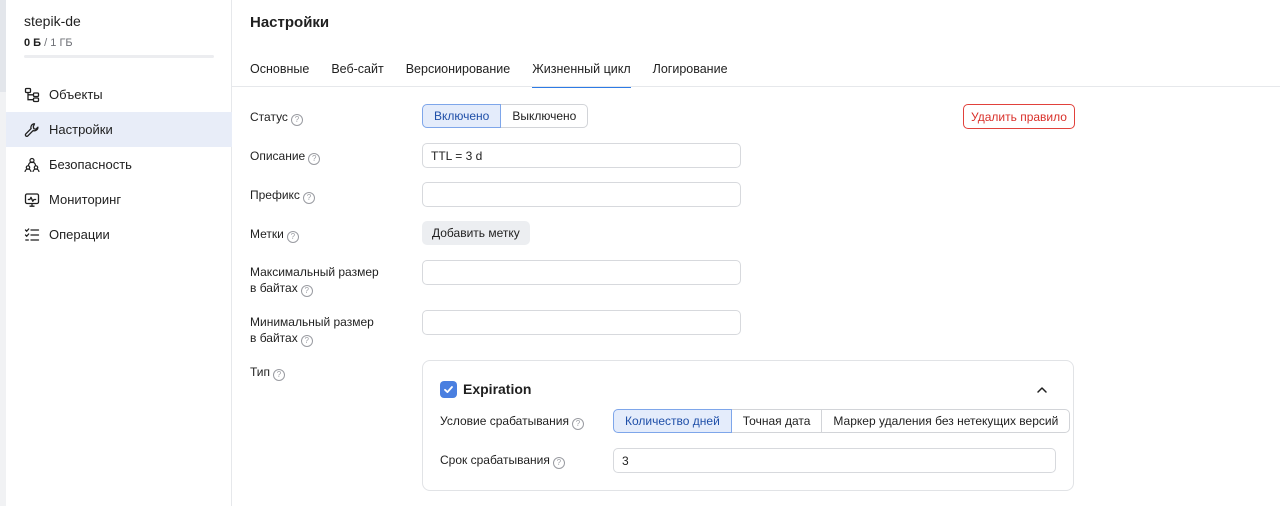 This screenshot has width=1280, height=506. What do you see at coordinates (314, 280) in the screenshot?
I see `max-size-label: Максимальный размер в байтах?` at bounding box center [314, 280].